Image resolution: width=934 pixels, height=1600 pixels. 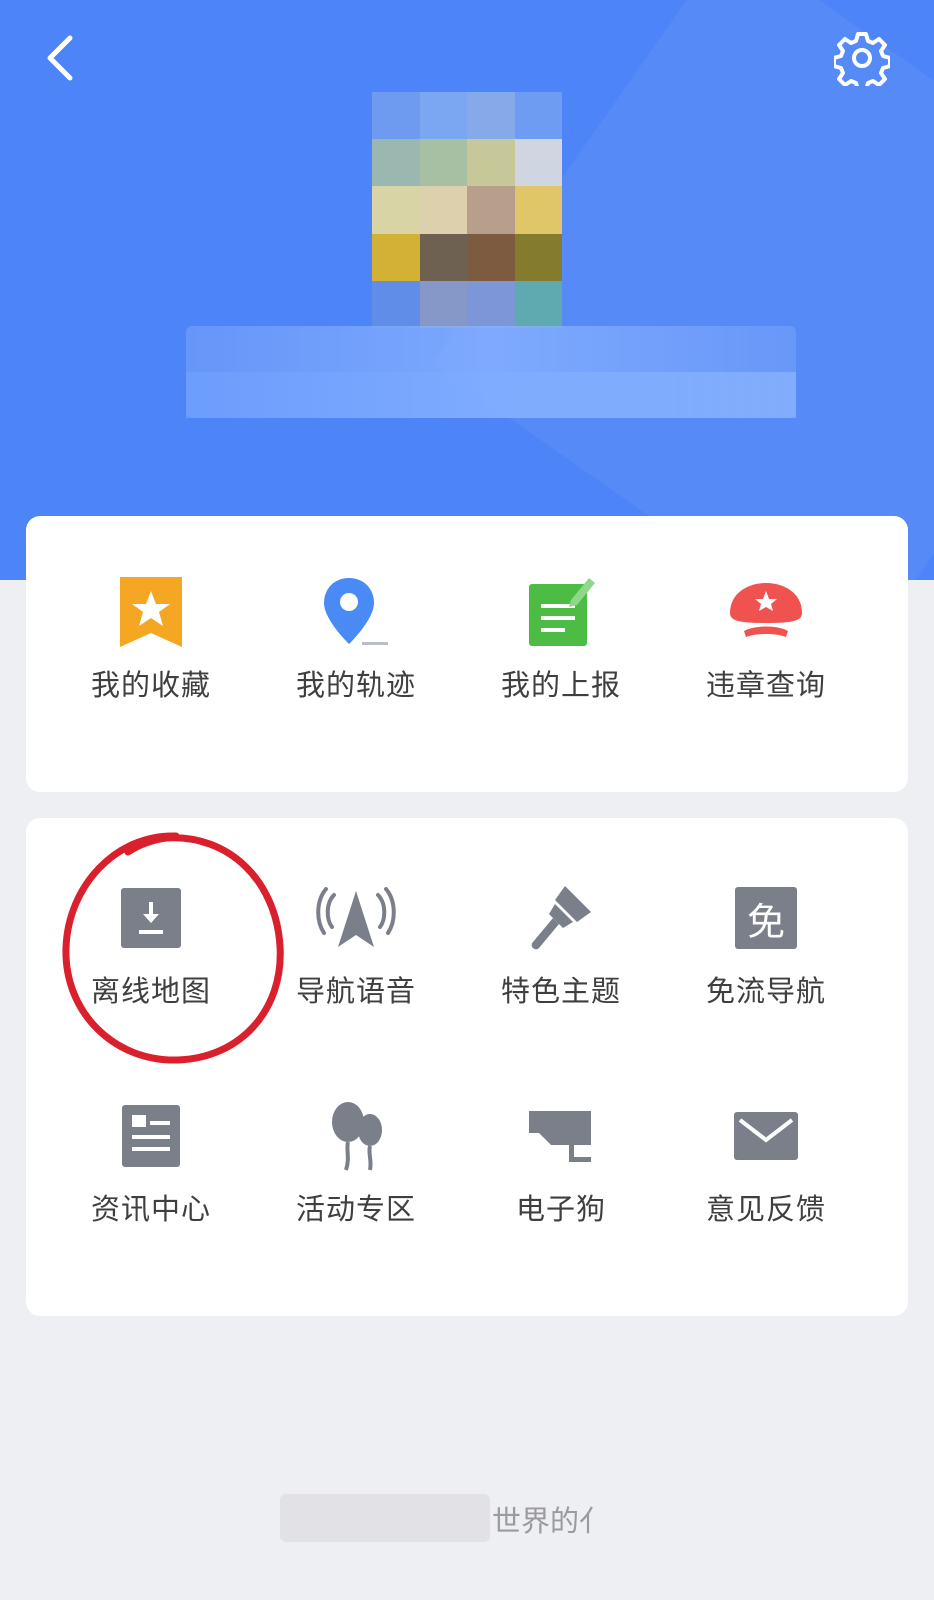 I want to click on speed-camera-label: 电子狗, so click(x=560, y=1209).